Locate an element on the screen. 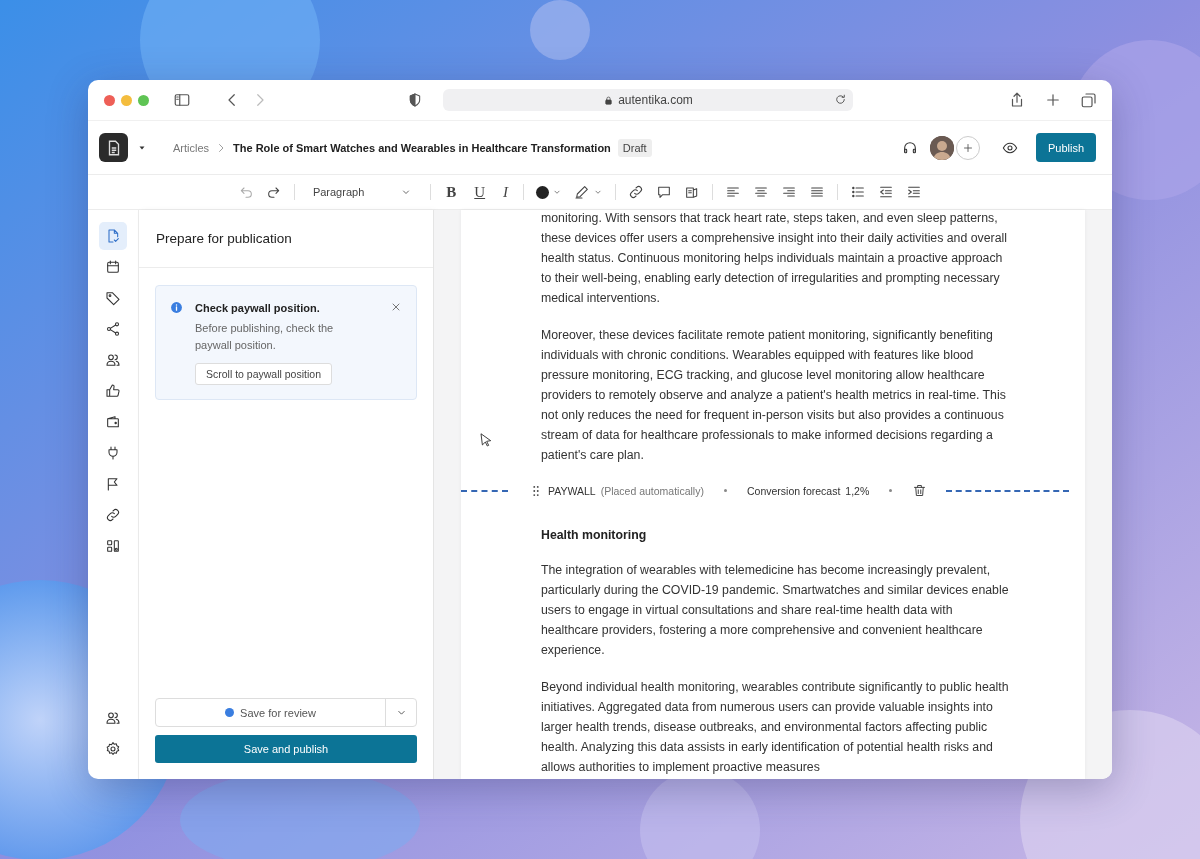  url-text: autentika.com is located at coordinates (655, 100).